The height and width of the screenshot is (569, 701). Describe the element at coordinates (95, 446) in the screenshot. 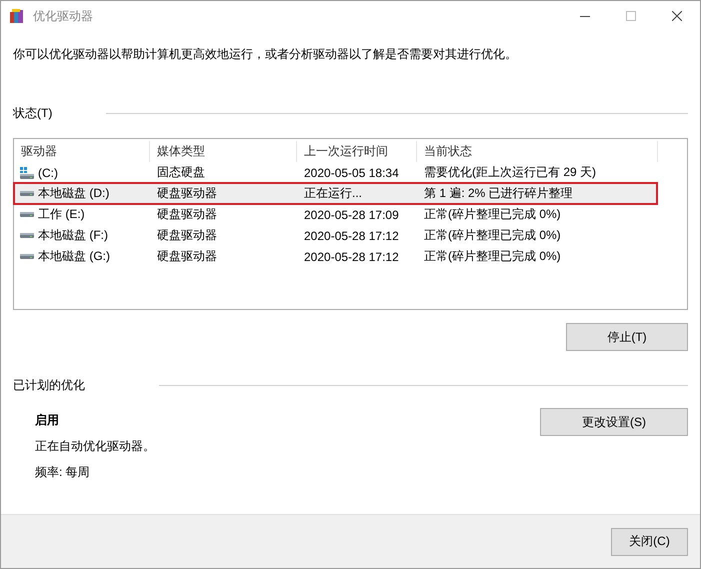

I see `schedule-info: 正在自动优化驱动器。` at that location.